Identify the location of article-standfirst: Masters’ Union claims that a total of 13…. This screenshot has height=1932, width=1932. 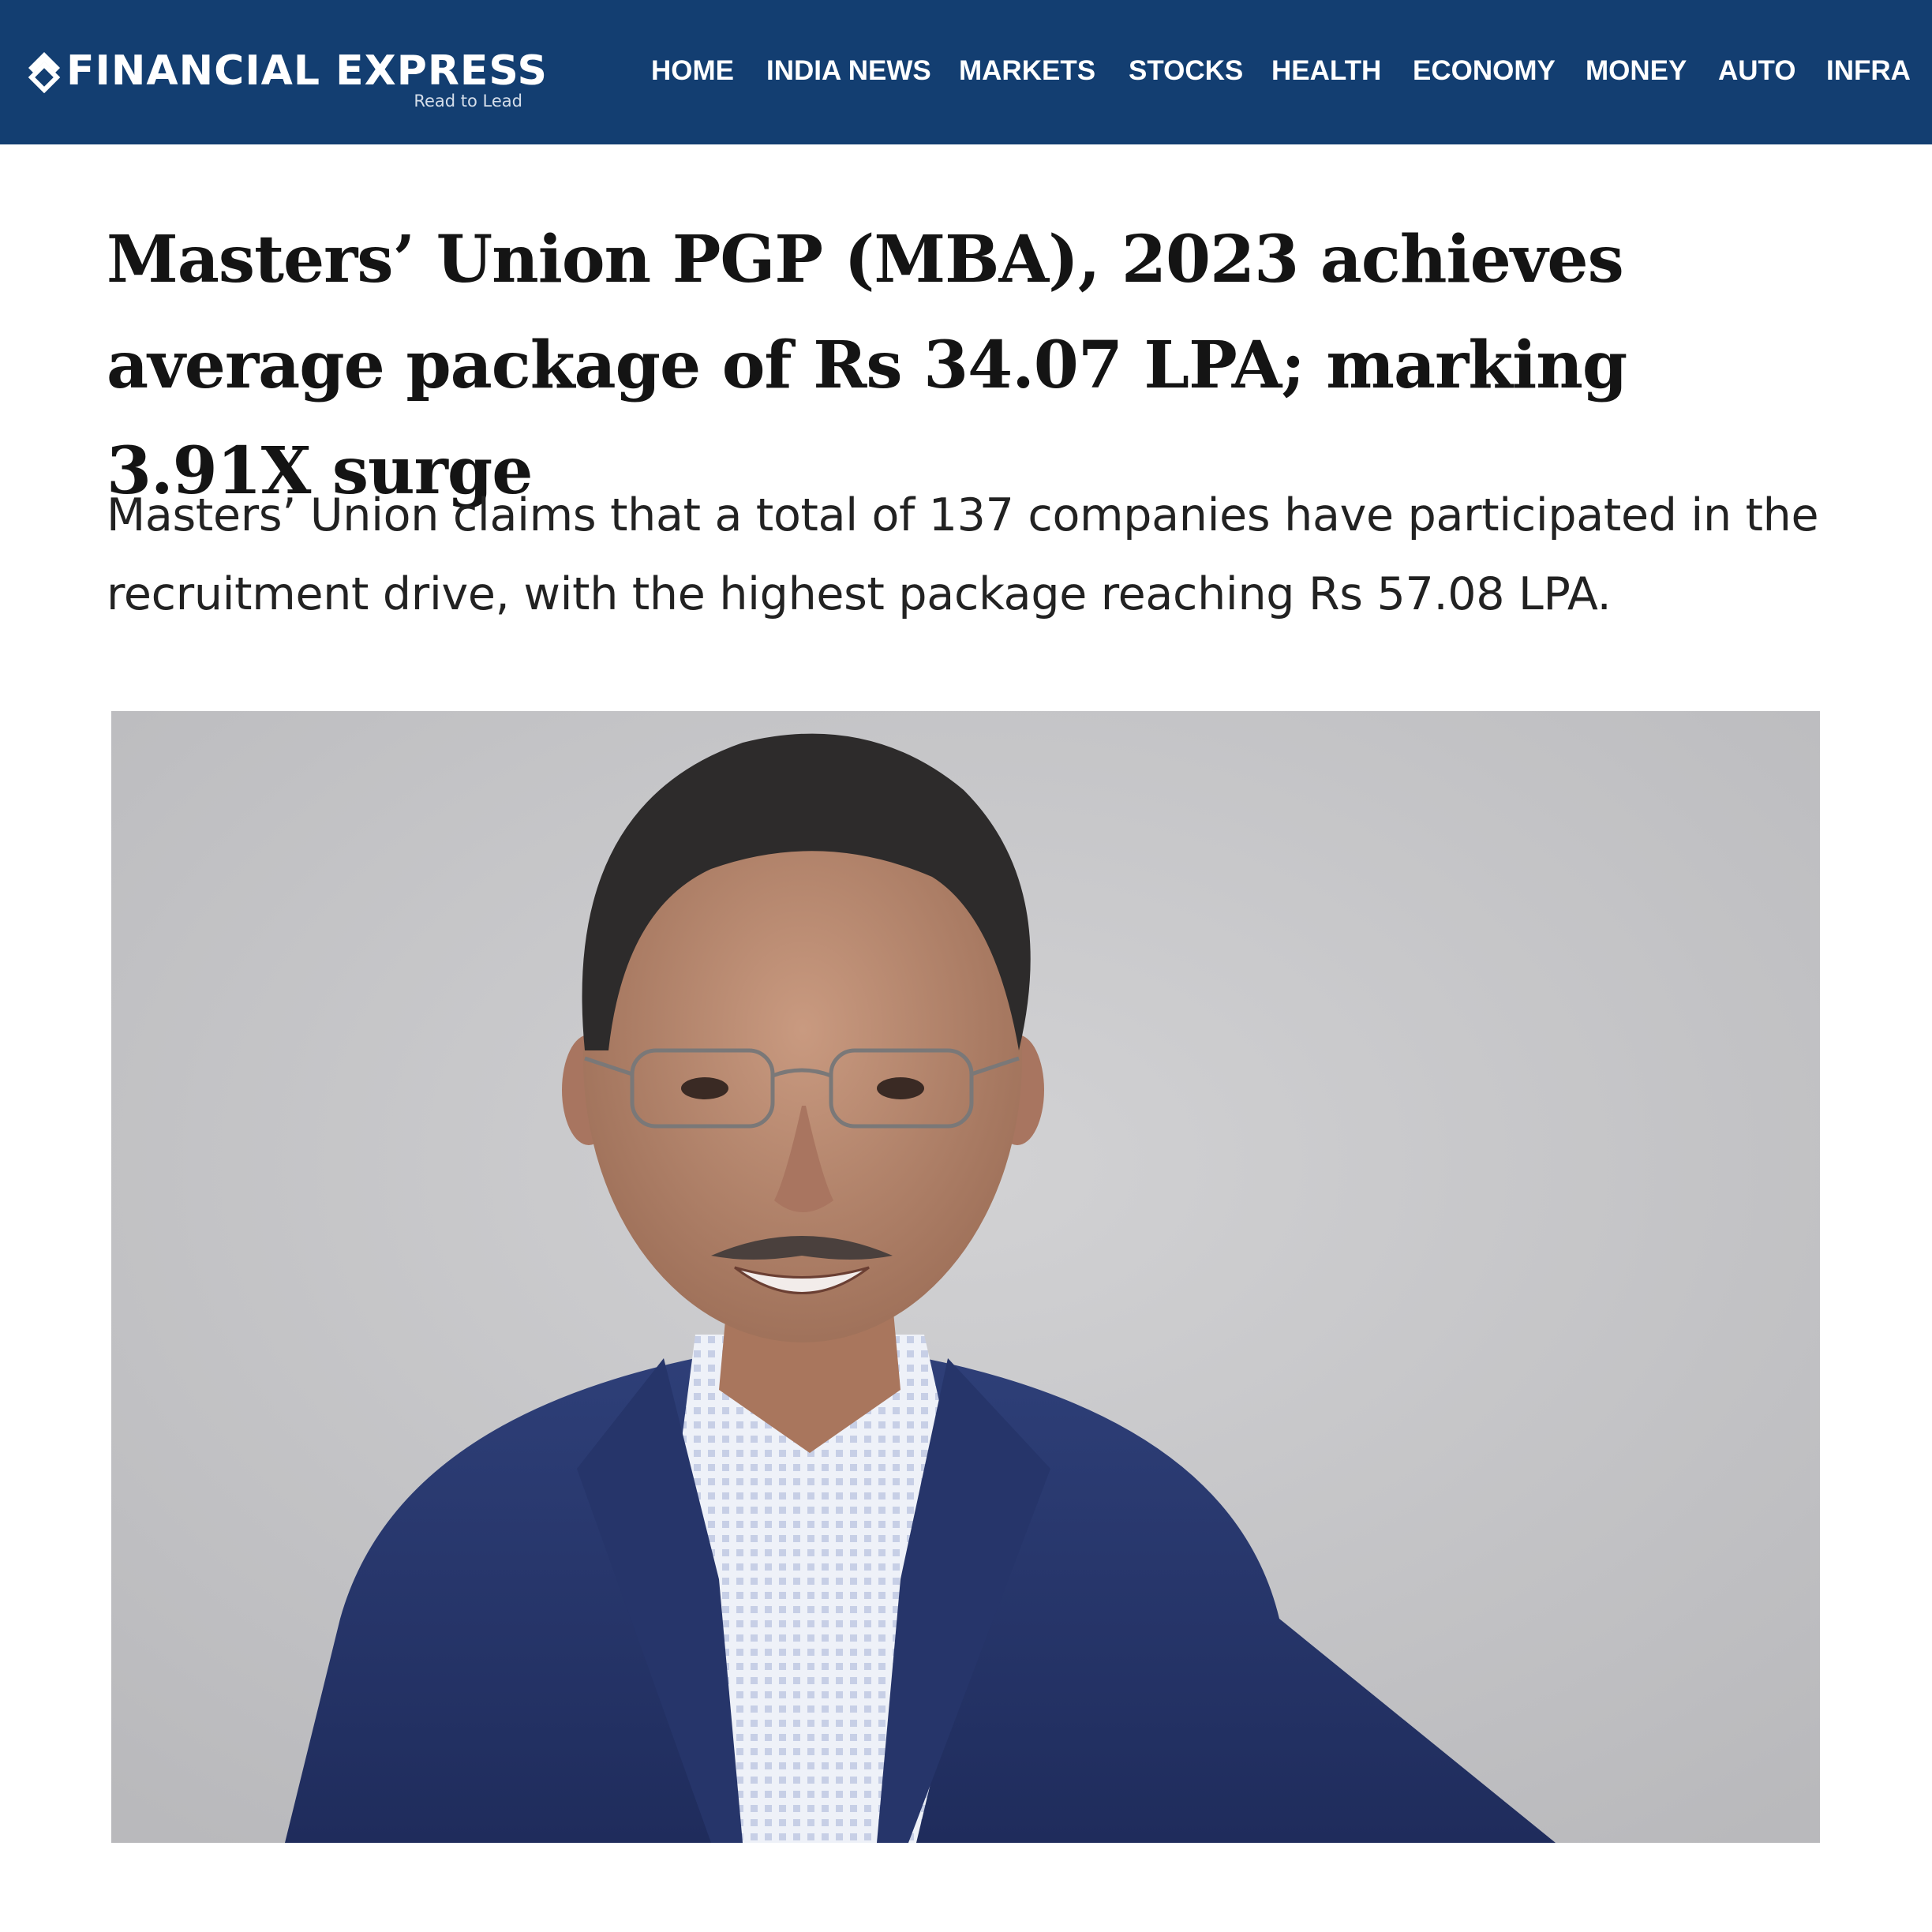
(963, 554).